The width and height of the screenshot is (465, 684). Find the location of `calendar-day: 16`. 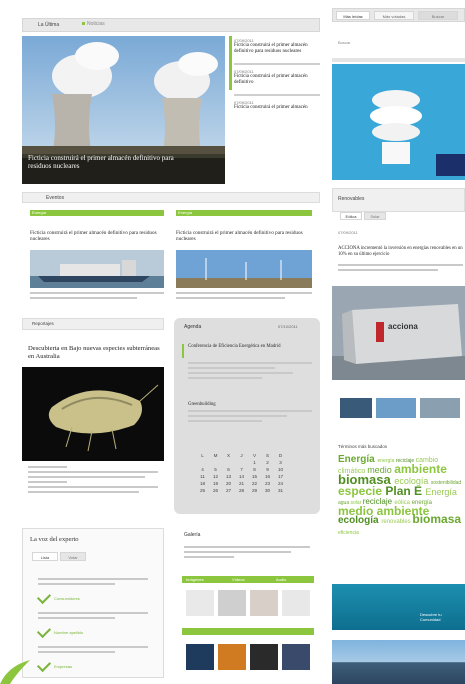

calendar-day: 16 is located at coordinates (267, 476).